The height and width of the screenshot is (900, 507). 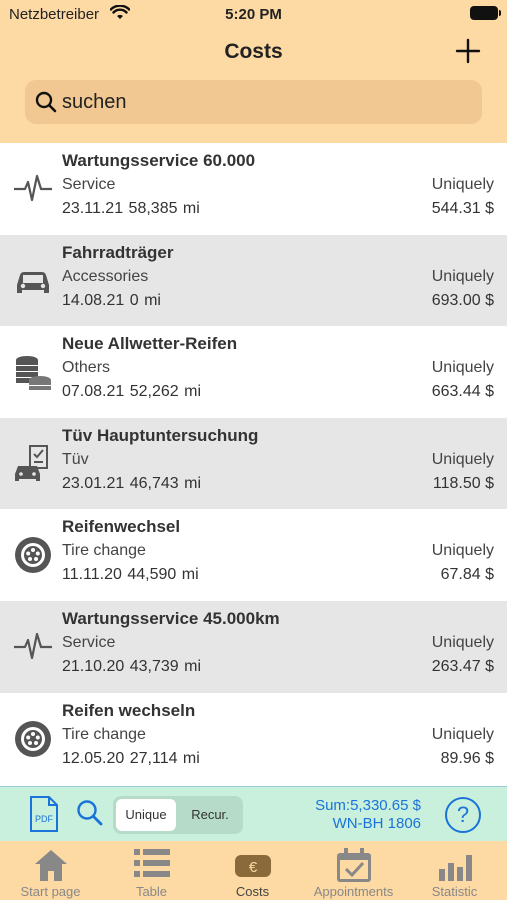 I want to click on item-mileage: 44,590 mi, so click(x=163, y=575).